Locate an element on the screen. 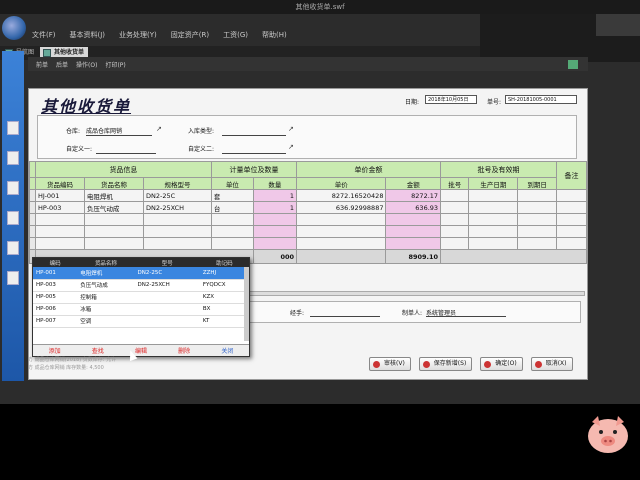 The width and height of the screenshot is (640, 480). menu-help: 帮助(H) is located at coordinates (274, 36).